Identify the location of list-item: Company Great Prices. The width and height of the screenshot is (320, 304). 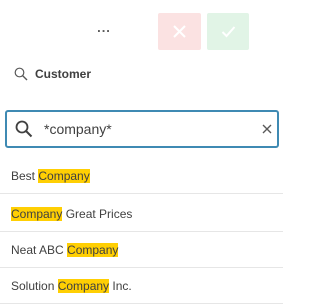
(141, 214).